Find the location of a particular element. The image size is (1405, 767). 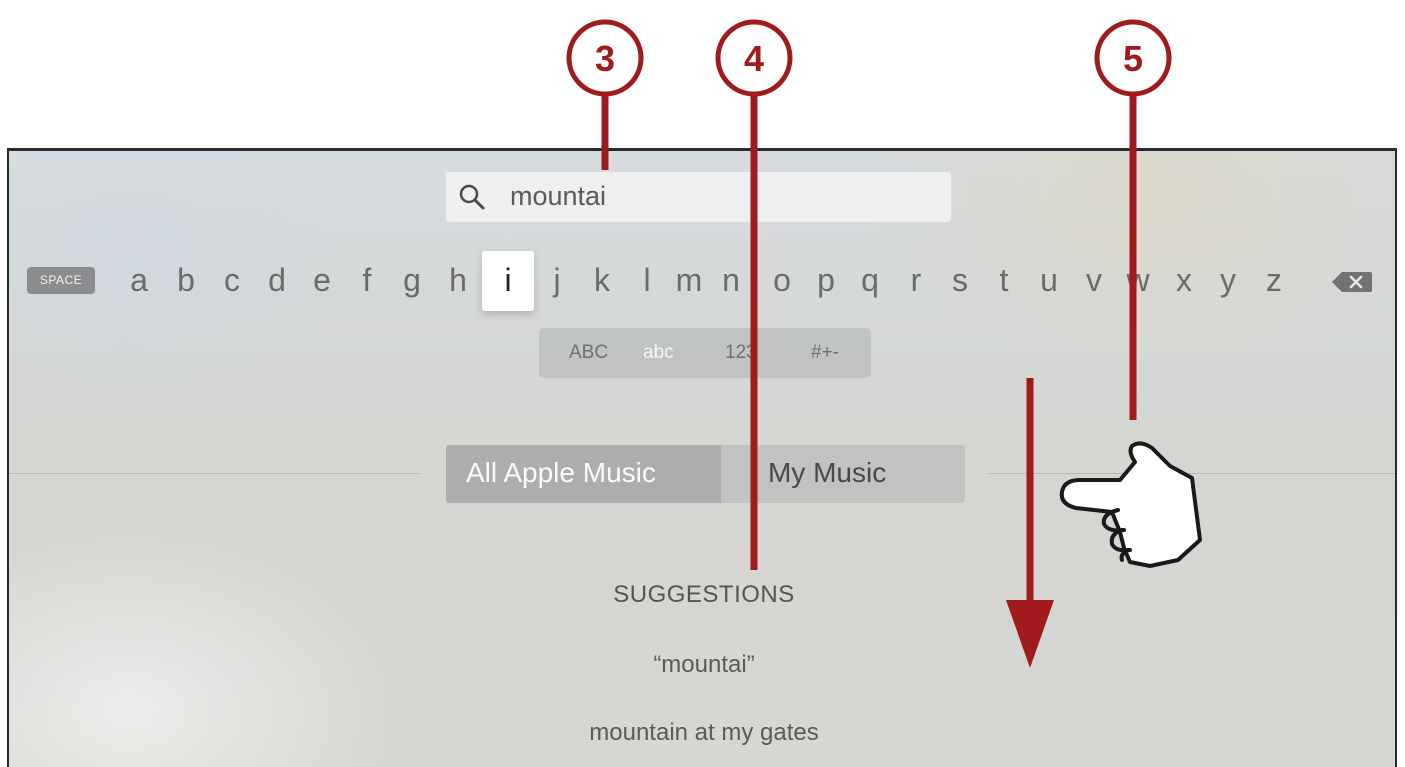

mode-uppercase: ABC is located at coordinates (588, 353).